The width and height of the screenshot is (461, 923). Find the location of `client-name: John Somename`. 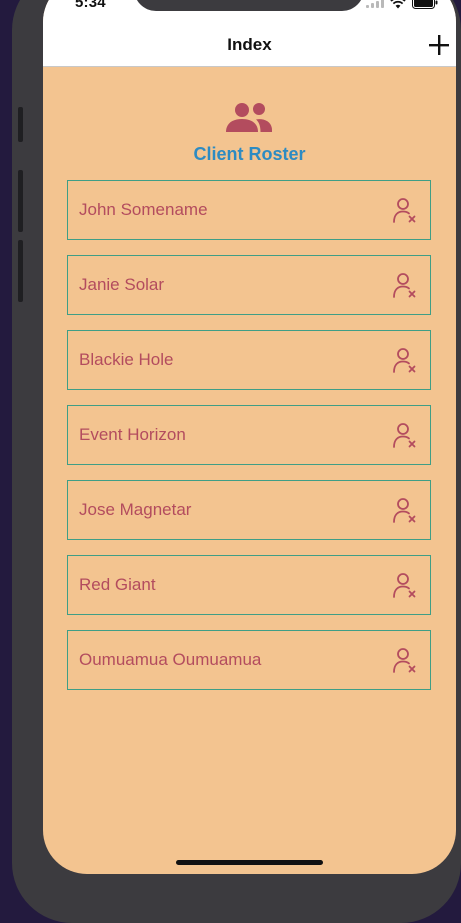

client-name: John Somename is located at coordinates (143, 209).